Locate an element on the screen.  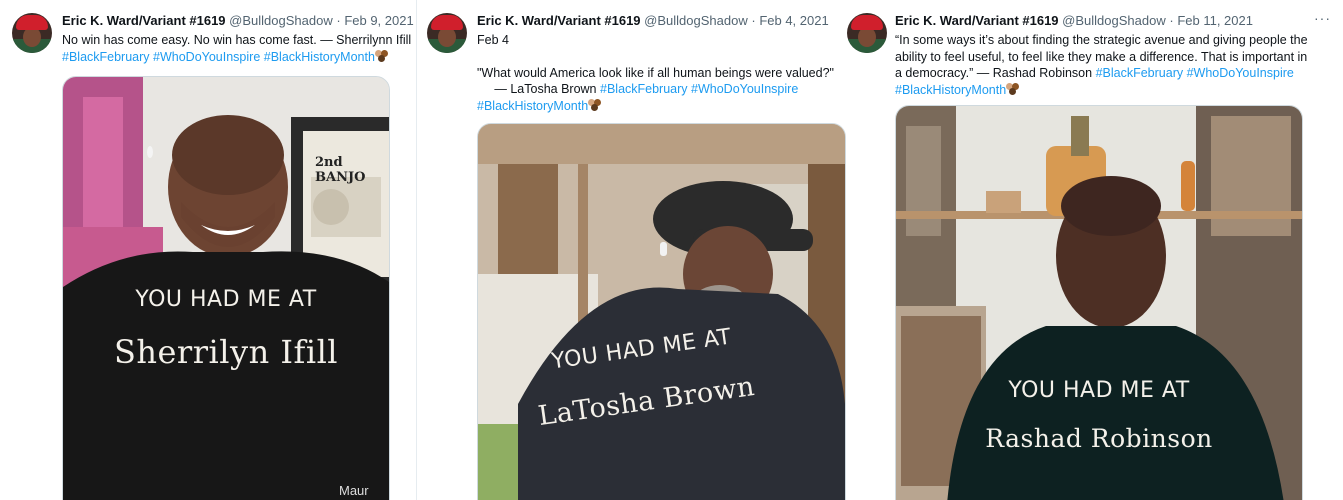
quote-attribution: — LaTosha Brown is located at coordinates (537, 89).